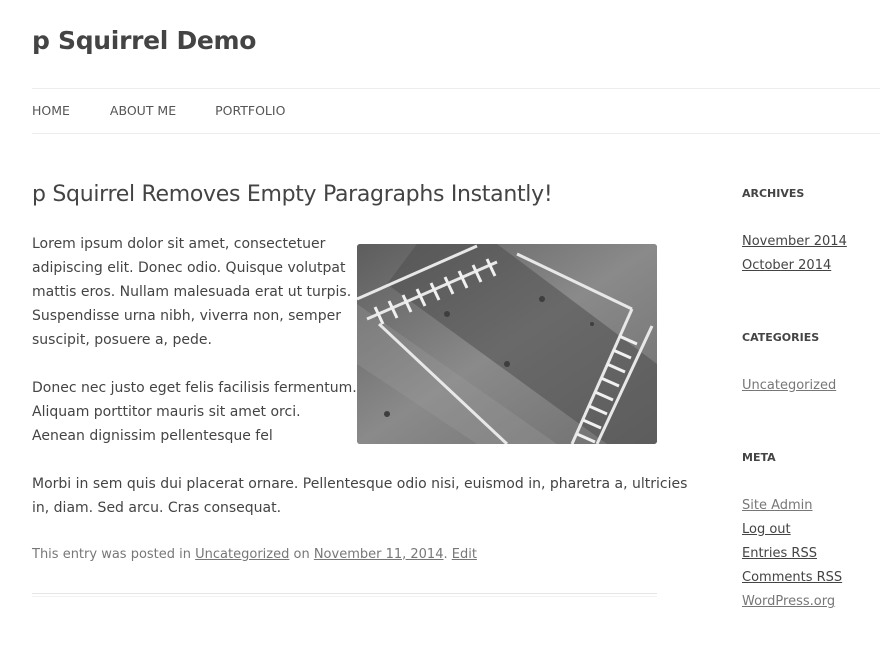  What do you see at coordinates (781, 337) in the screenshot?
I see `widget-title-categories: CATEGORIES` at bounding box center [781, 337].